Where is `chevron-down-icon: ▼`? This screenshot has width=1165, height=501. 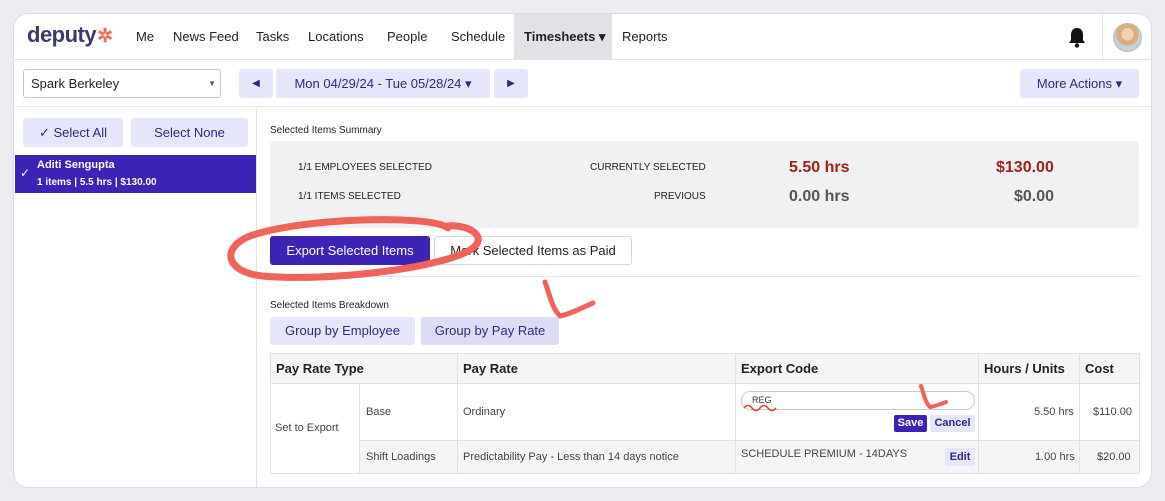
chevron-down-icon: ▼ is located at coordinates (212, 83).